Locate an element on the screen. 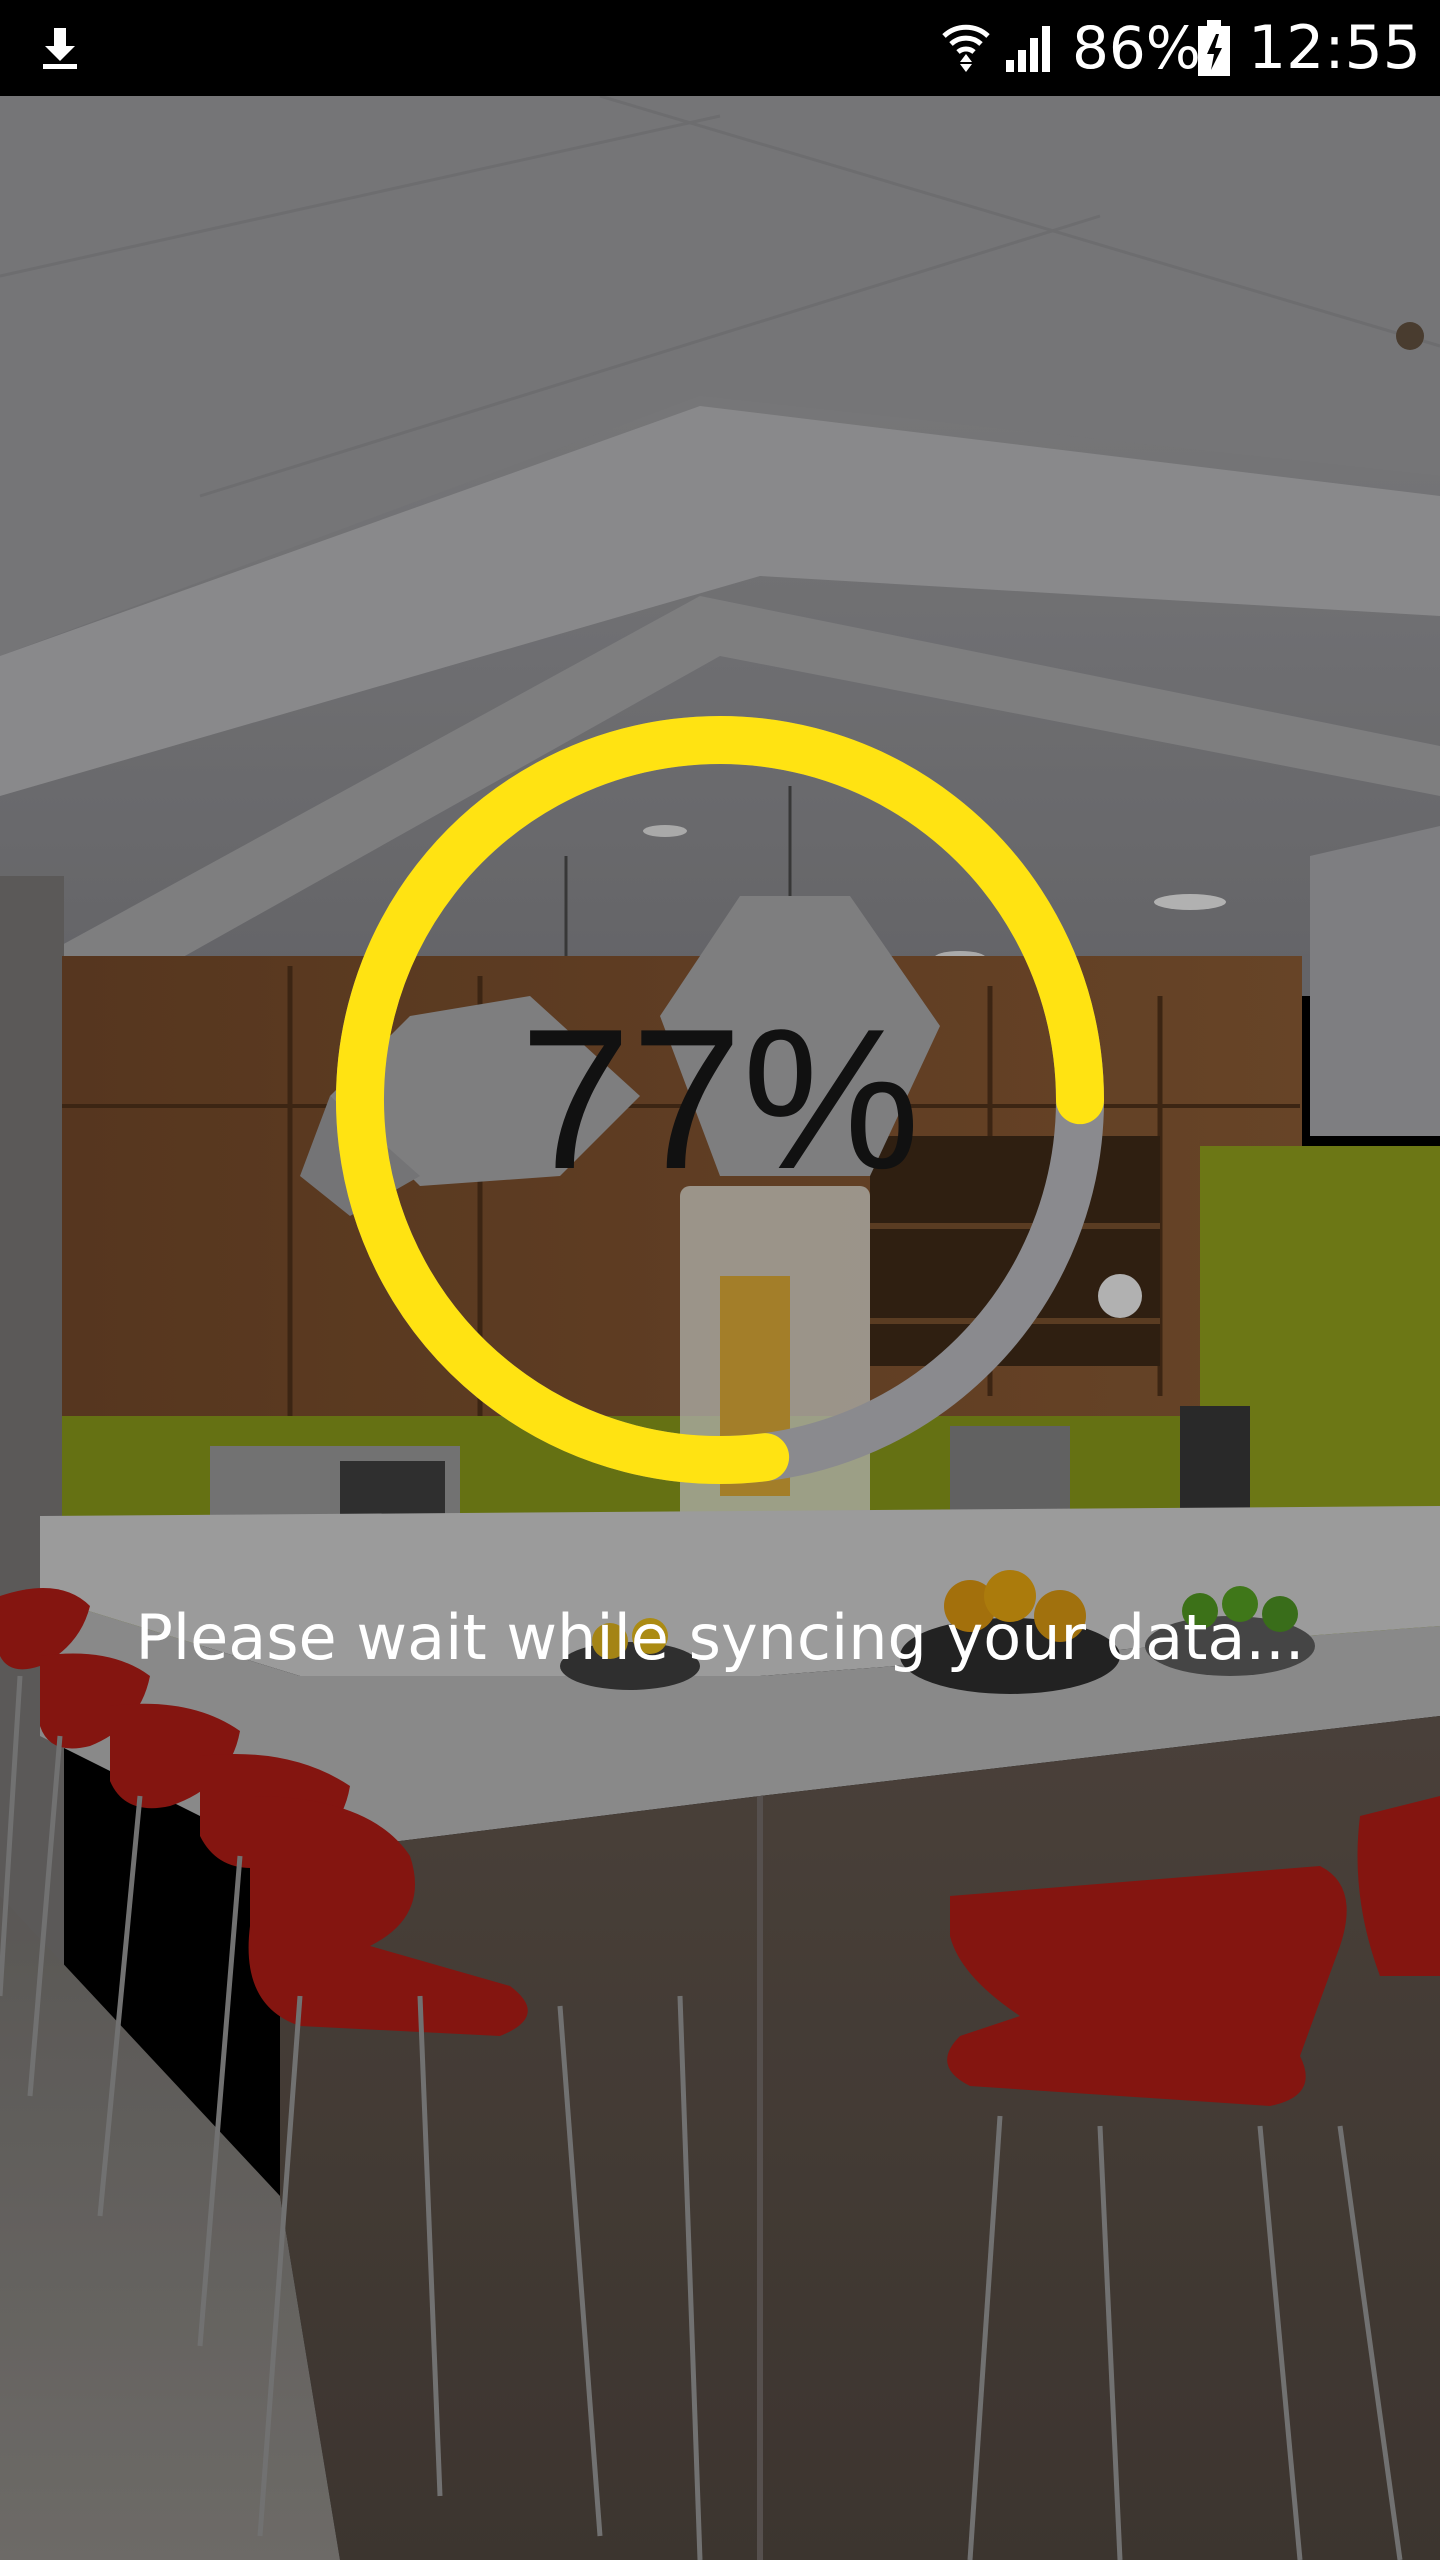 Image resolution: width=1440 pixels, height=2560 pixels. clock: 12:55 is located at coordinates (1334, 48).